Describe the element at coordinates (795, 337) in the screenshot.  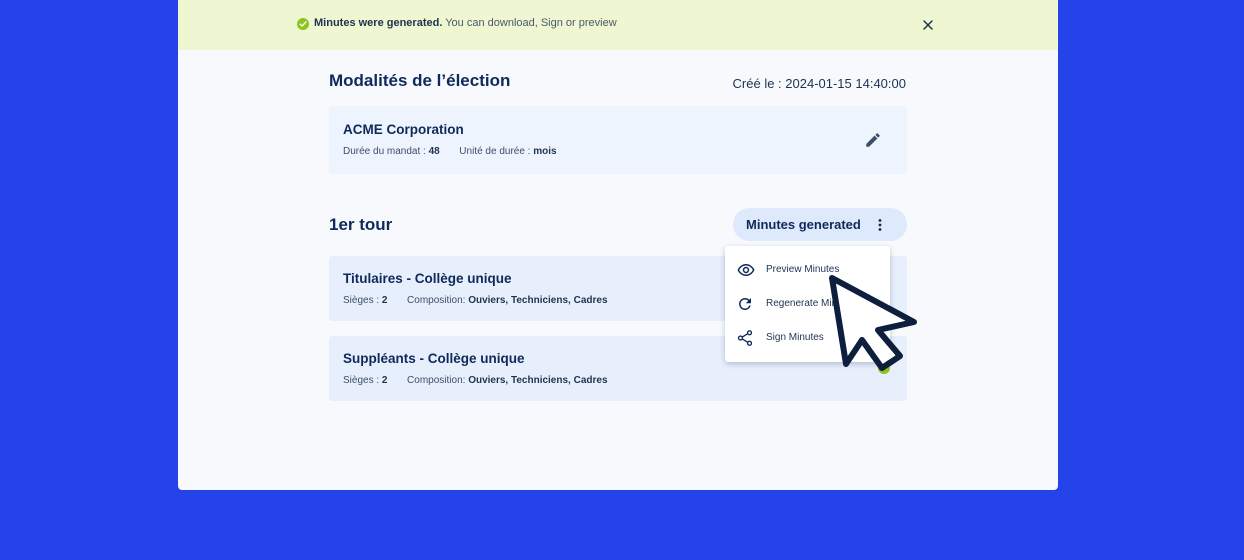
I see `menu-item-label: Sign Minutes` at that location.